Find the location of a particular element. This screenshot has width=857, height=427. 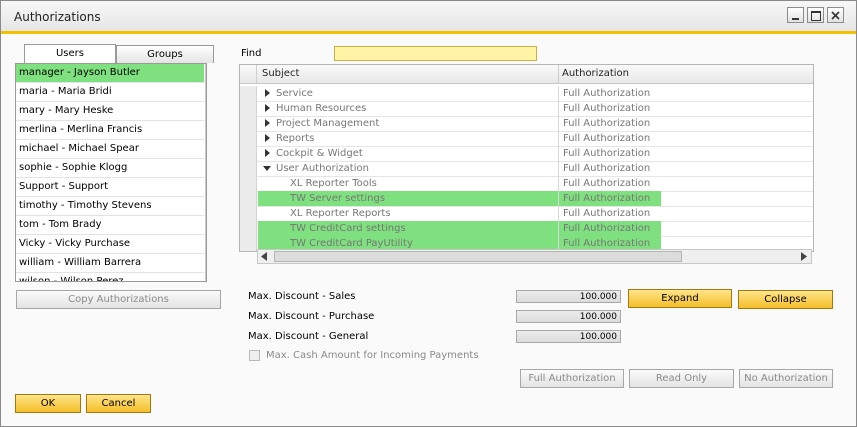

user-list-item: Vicky - Vicky Purchase is located at coordinates (110, 244).